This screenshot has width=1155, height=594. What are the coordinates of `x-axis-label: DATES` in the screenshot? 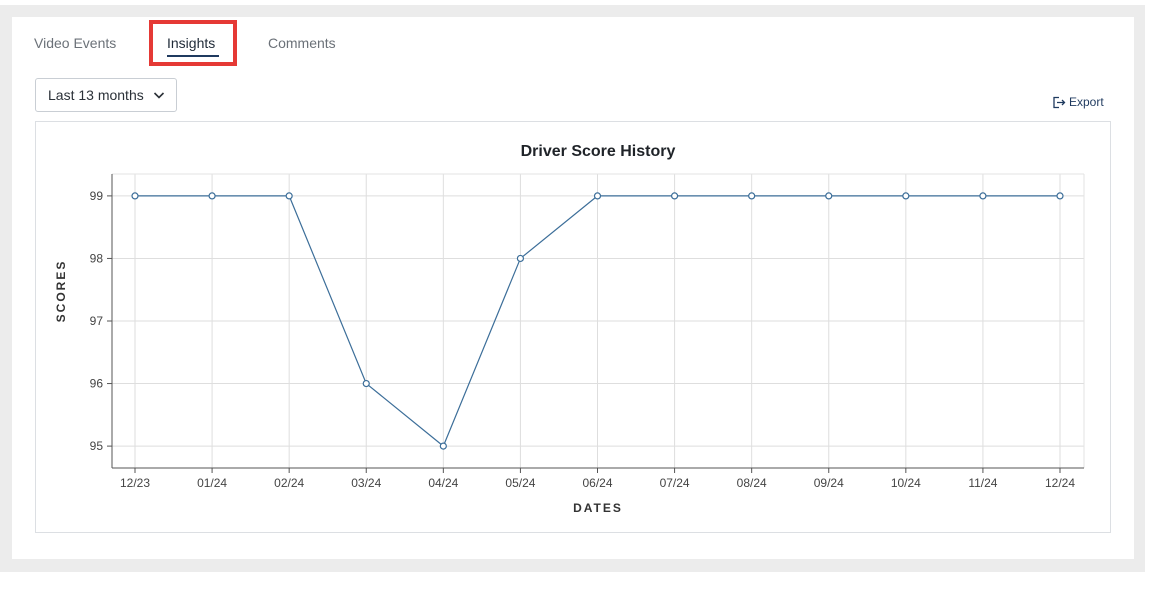 It's located at (598, 508).